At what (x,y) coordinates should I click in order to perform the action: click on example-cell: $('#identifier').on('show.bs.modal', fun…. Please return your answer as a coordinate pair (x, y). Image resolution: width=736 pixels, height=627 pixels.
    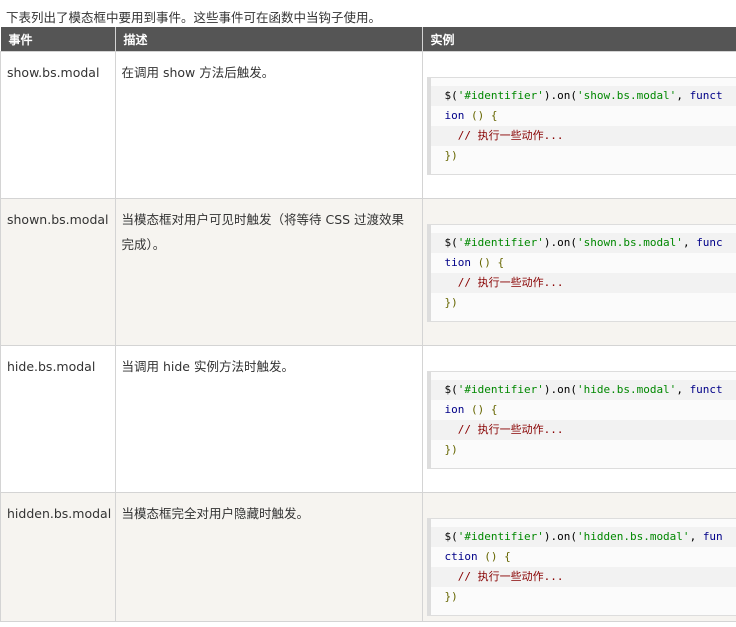
    Looking at the image, I should click on (578, 125).